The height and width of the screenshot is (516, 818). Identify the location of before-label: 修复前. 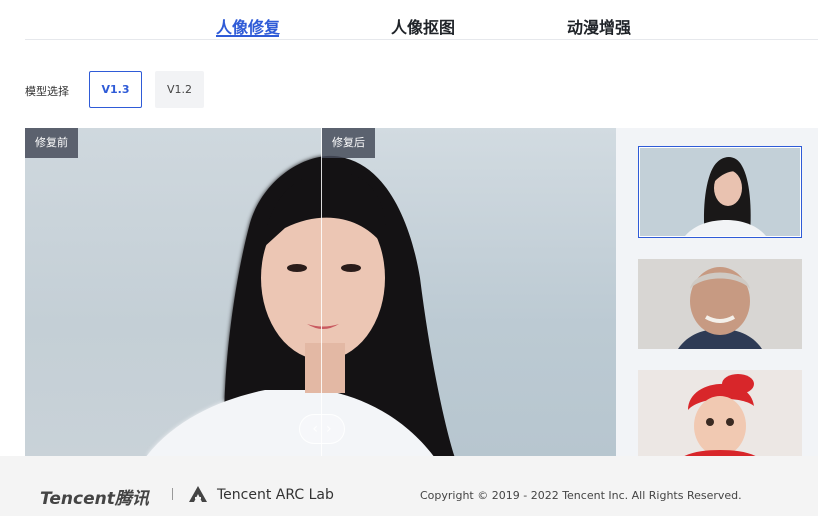
(51, 143).